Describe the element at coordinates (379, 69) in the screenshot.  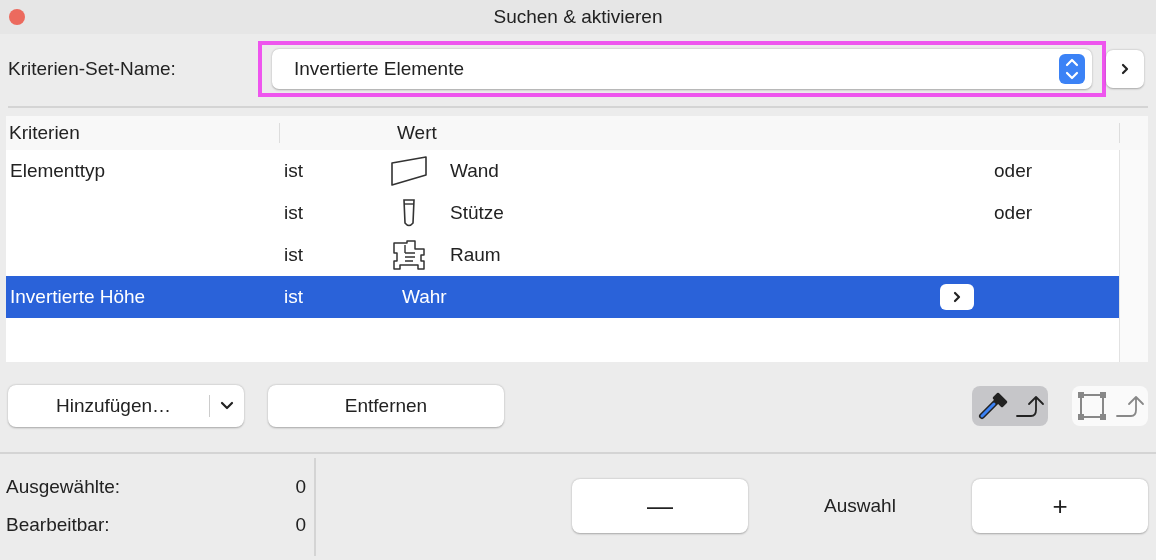
I see `dropdown-value: Invertierte Elemente` at that location.